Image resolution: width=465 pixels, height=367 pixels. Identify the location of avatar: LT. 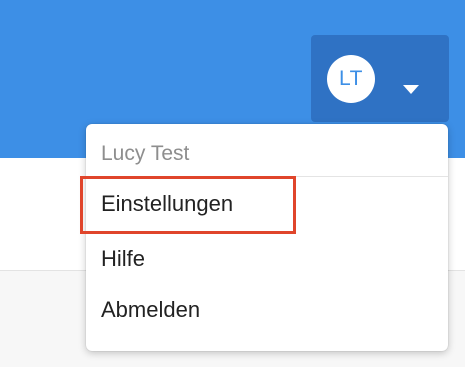
(351, 79).